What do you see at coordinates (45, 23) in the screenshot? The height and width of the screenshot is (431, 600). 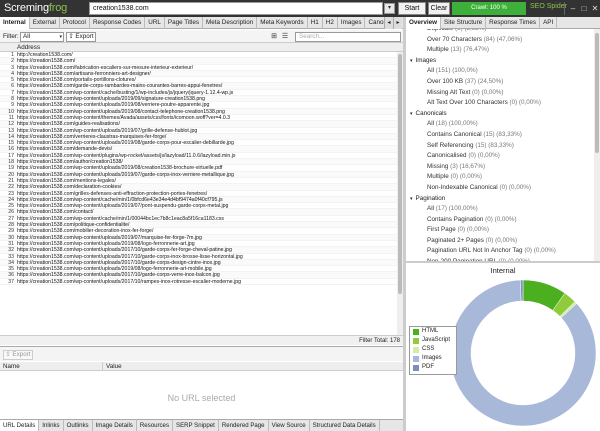 I see `tab-external: External` at bounding box center [45, 23].